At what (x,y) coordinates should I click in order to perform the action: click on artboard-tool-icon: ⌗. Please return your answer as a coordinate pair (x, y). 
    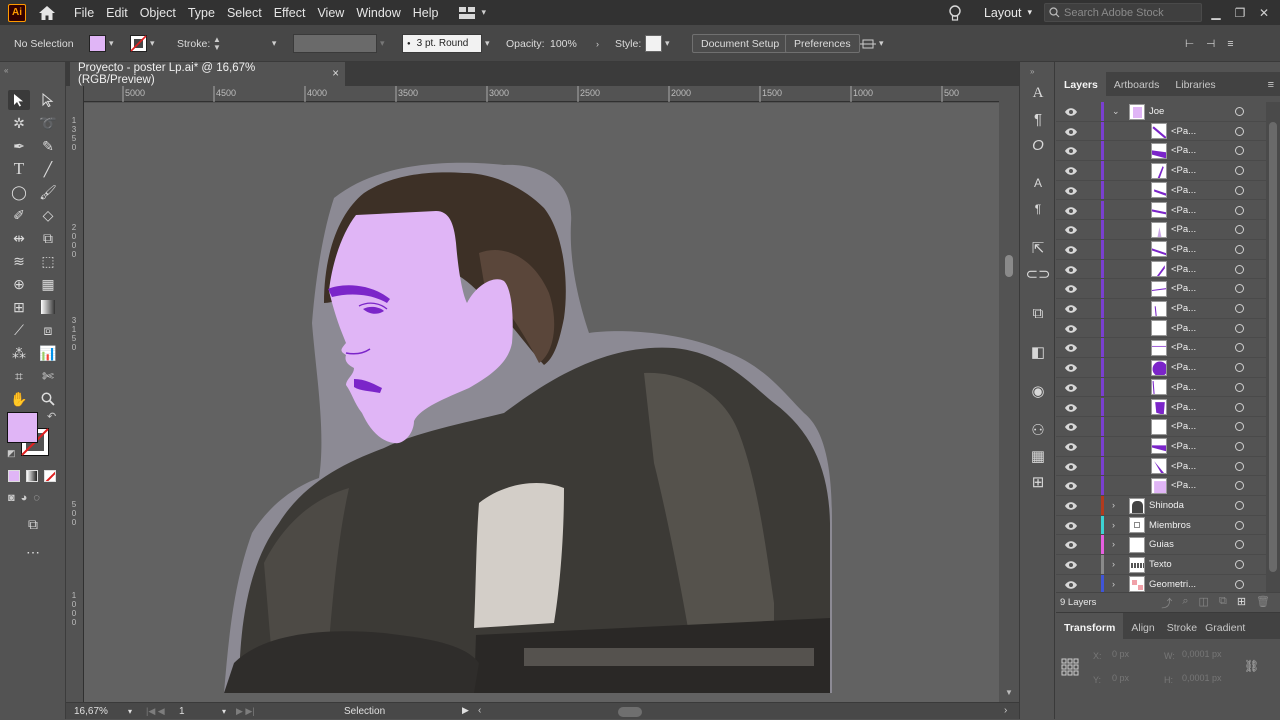
    Looking at the image, I should click on (19, 376).